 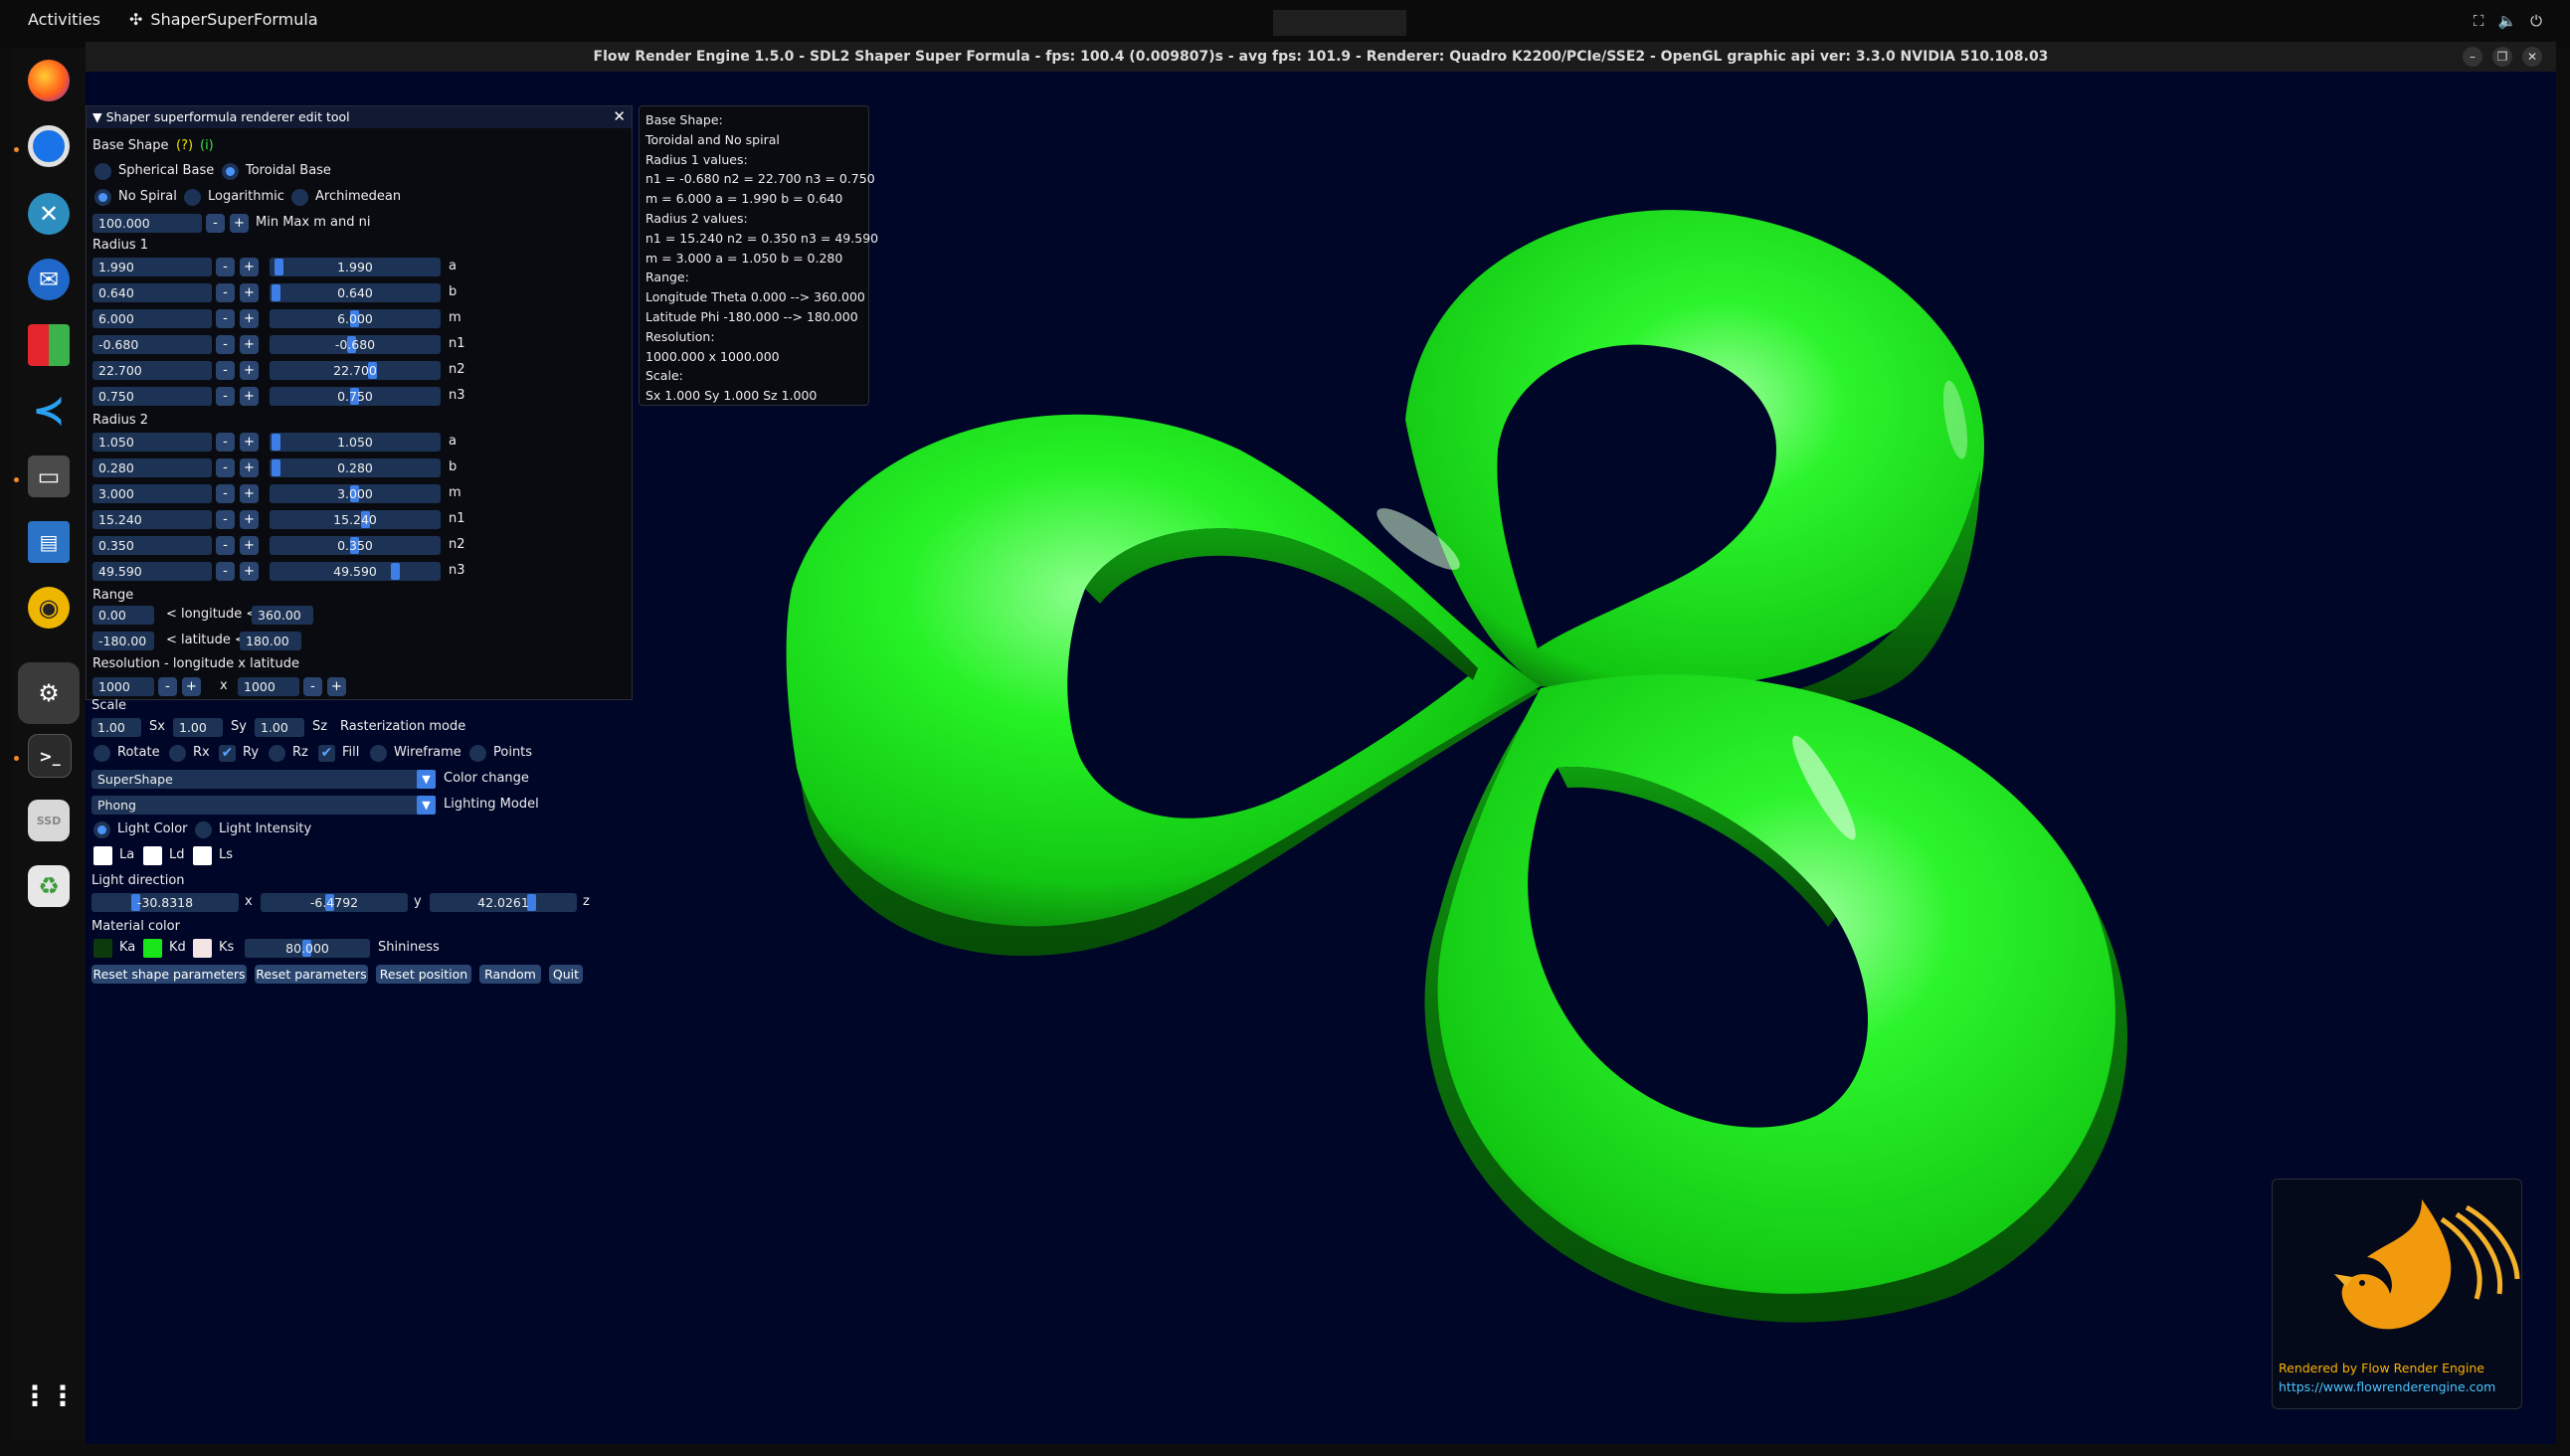 I want to click on param-input: 22.700, so click(x=152, y=370).